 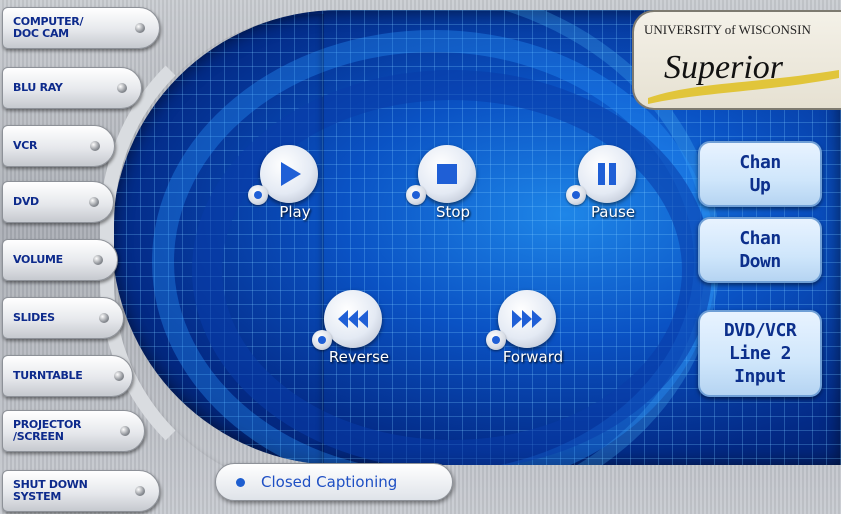 What do you see at coordinates (72, 88) in the screenshot?
I see `sidebar-item-blu-ray: BLU RAY` at bounding box center [72, 88].